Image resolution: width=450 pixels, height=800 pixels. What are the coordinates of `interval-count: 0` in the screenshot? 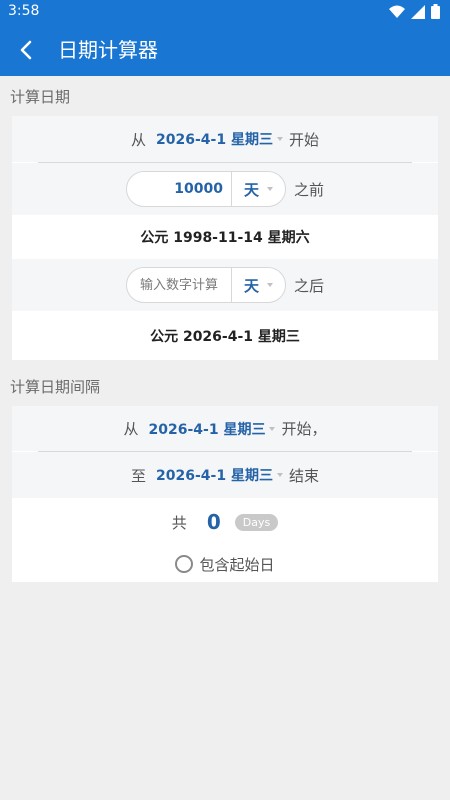 It's located at (213, 522).